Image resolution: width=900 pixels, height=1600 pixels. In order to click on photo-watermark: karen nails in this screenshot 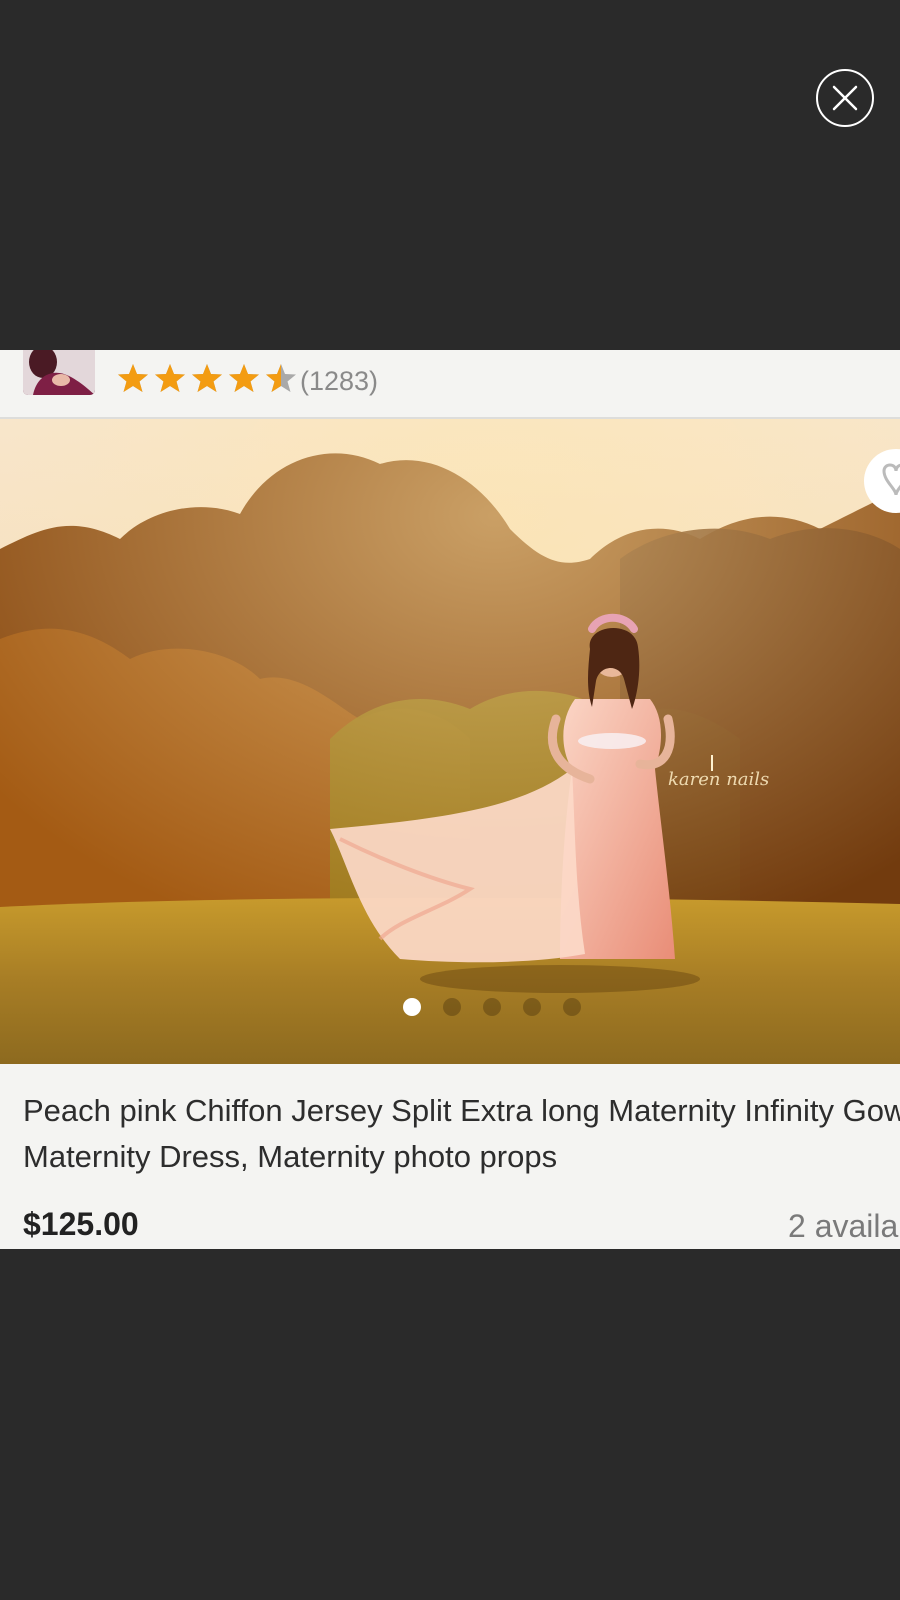, I will do `click(719, 779)`.